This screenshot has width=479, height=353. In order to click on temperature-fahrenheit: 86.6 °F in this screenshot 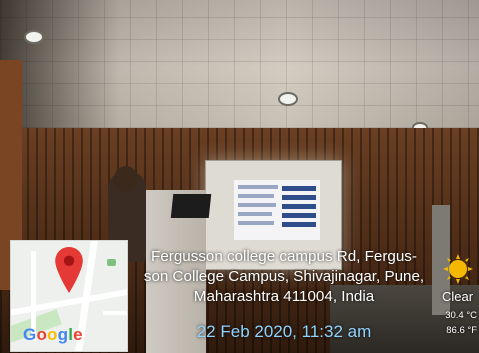, I will do `click(461, 330)`.